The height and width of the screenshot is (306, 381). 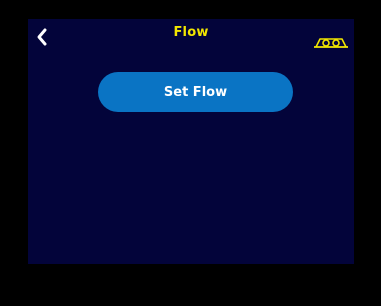 I want to click on page-title: Flow, so click(x=191, y=32).